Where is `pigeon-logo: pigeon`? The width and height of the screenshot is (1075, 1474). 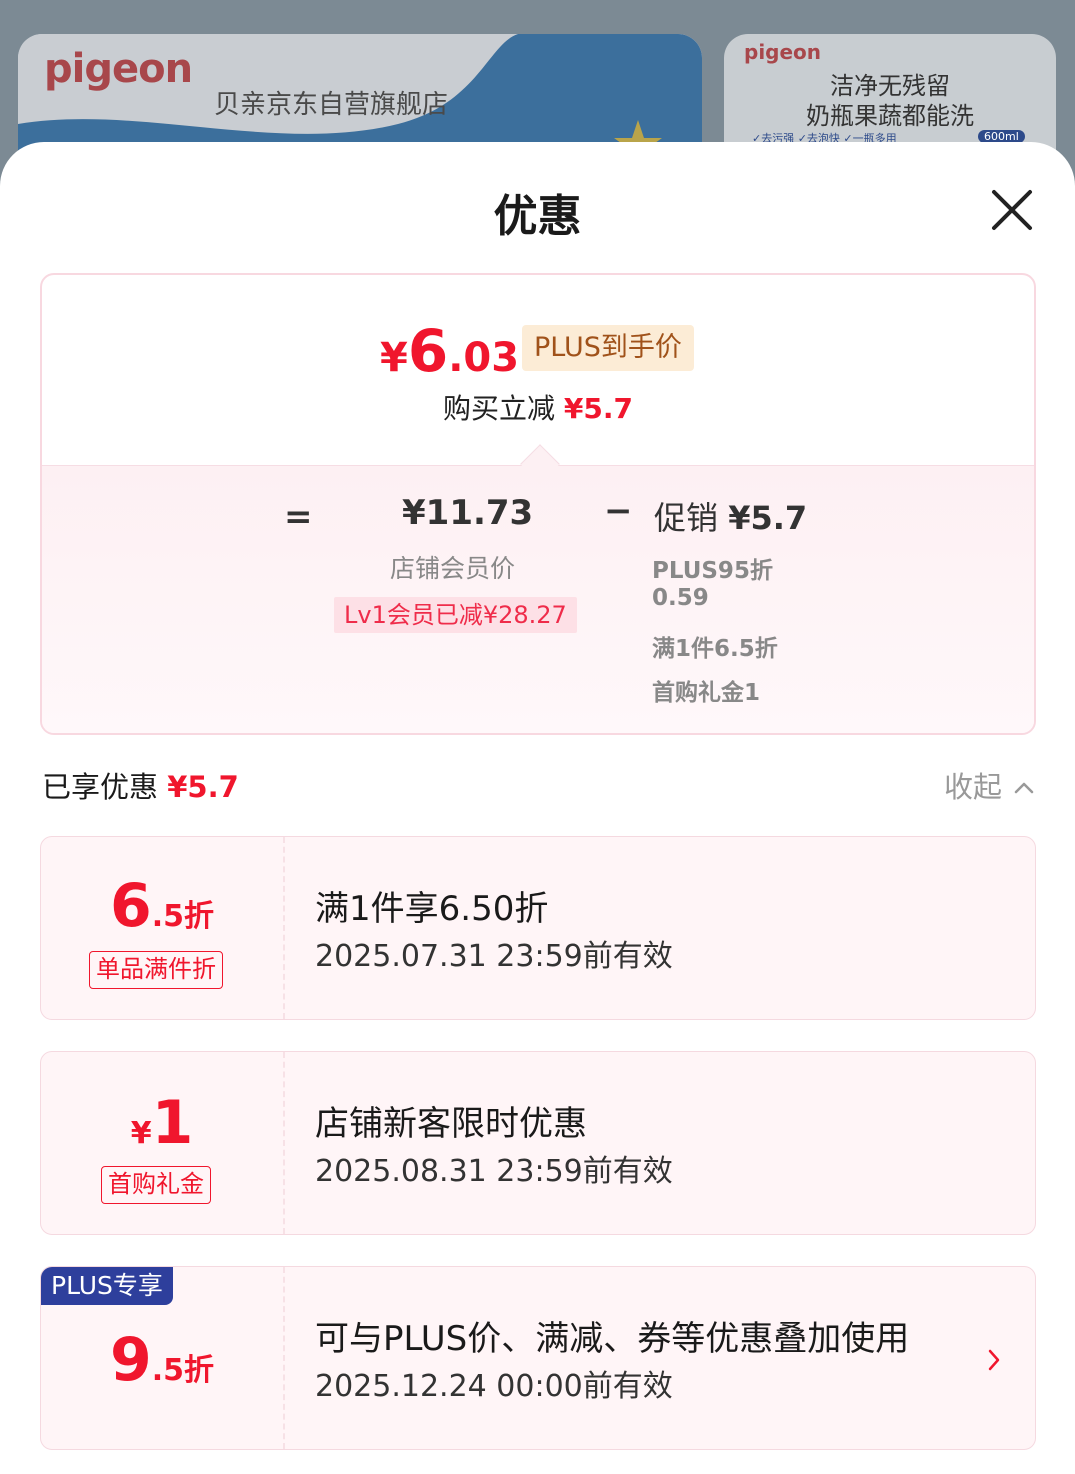
pigeon-logo: pigeon is located at coordinates (118, 69).